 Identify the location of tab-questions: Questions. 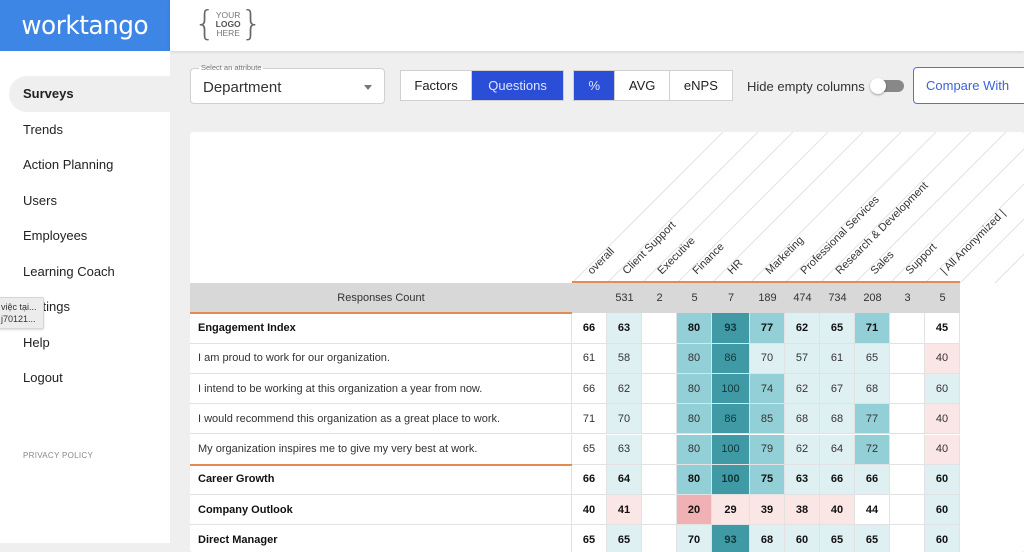
(517, 85).